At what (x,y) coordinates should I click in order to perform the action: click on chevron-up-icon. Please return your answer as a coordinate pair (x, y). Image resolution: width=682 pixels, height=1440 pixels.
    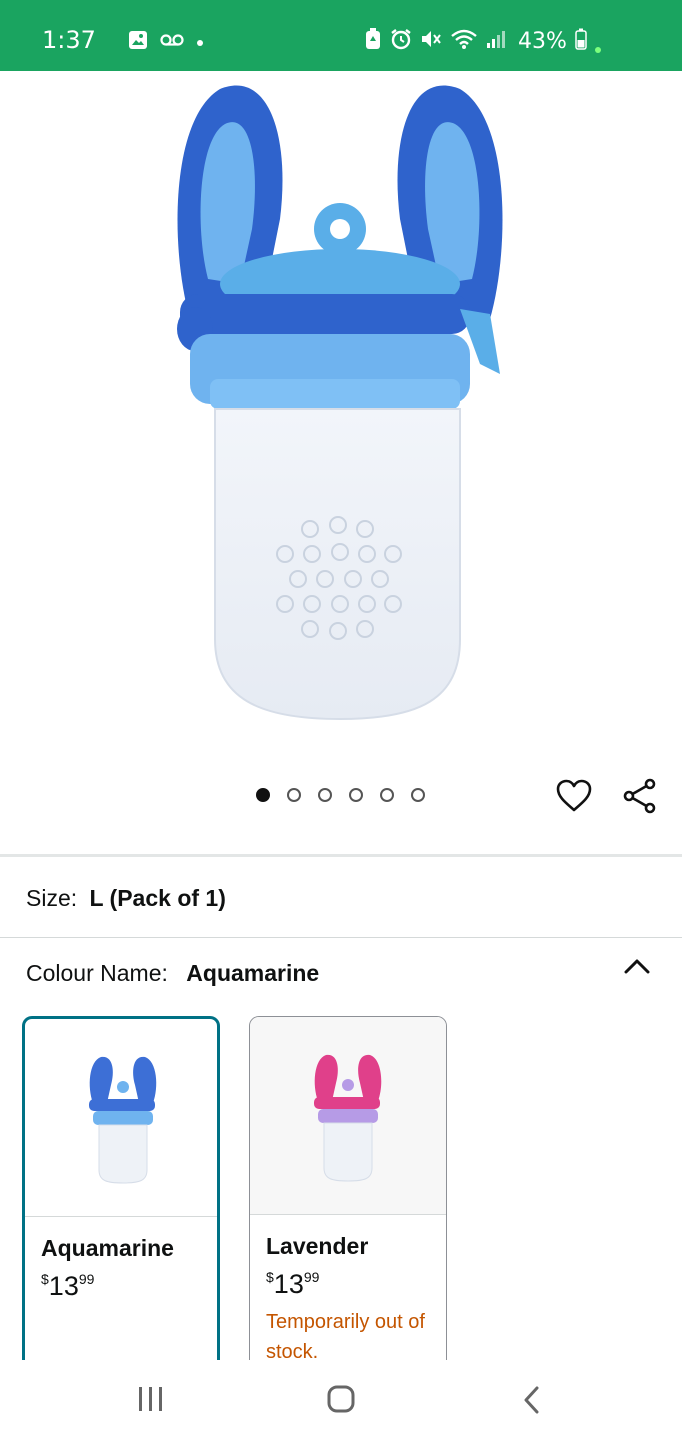
    Looking at the image, I should click on (637, 966).